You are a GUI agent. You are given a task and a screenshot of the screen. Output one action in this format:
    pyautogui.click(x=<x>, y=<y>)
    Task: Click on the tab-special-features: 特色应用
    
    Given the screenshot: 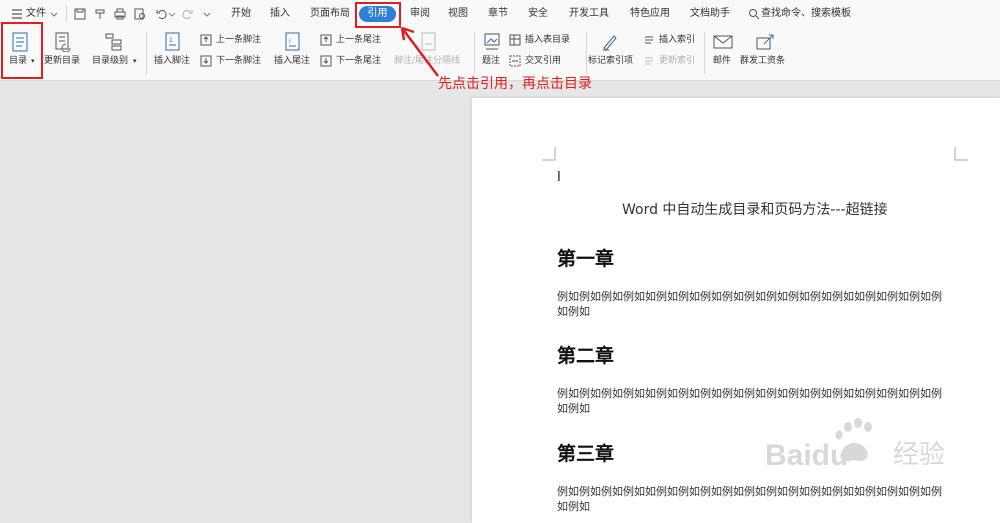 What is the action you would take?
    pyautogui.click(x=650, y=14)
    